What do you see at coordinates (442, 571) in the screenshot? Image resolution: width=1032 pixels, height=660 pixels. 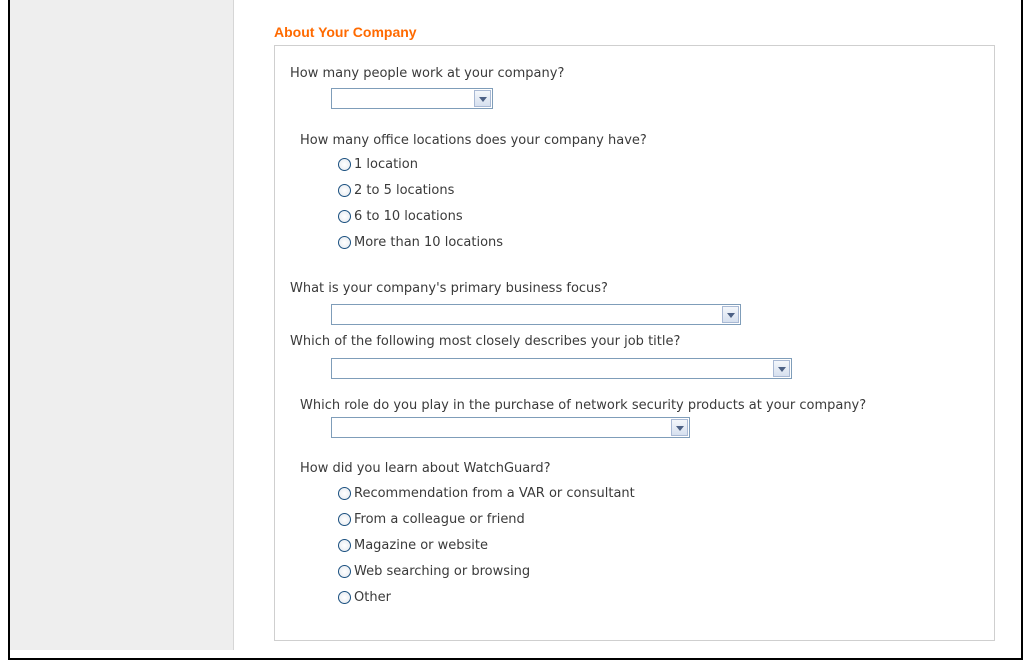 I see `learned-option-4-label: Web searching or browsing` at bounding box center [442, 571].